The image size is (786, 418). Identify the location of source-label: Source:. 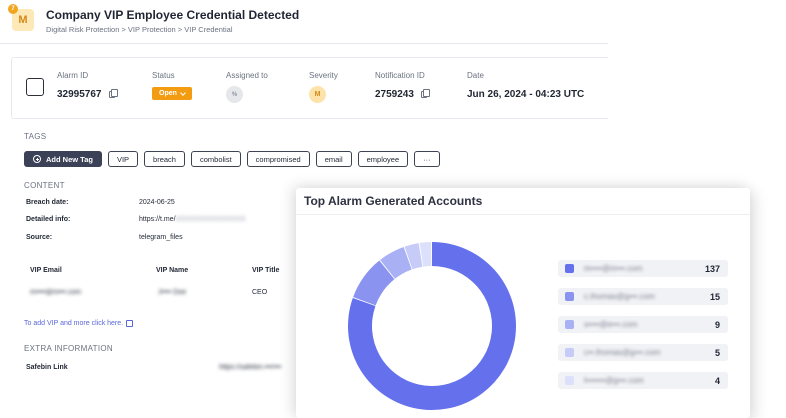
(39, 237).